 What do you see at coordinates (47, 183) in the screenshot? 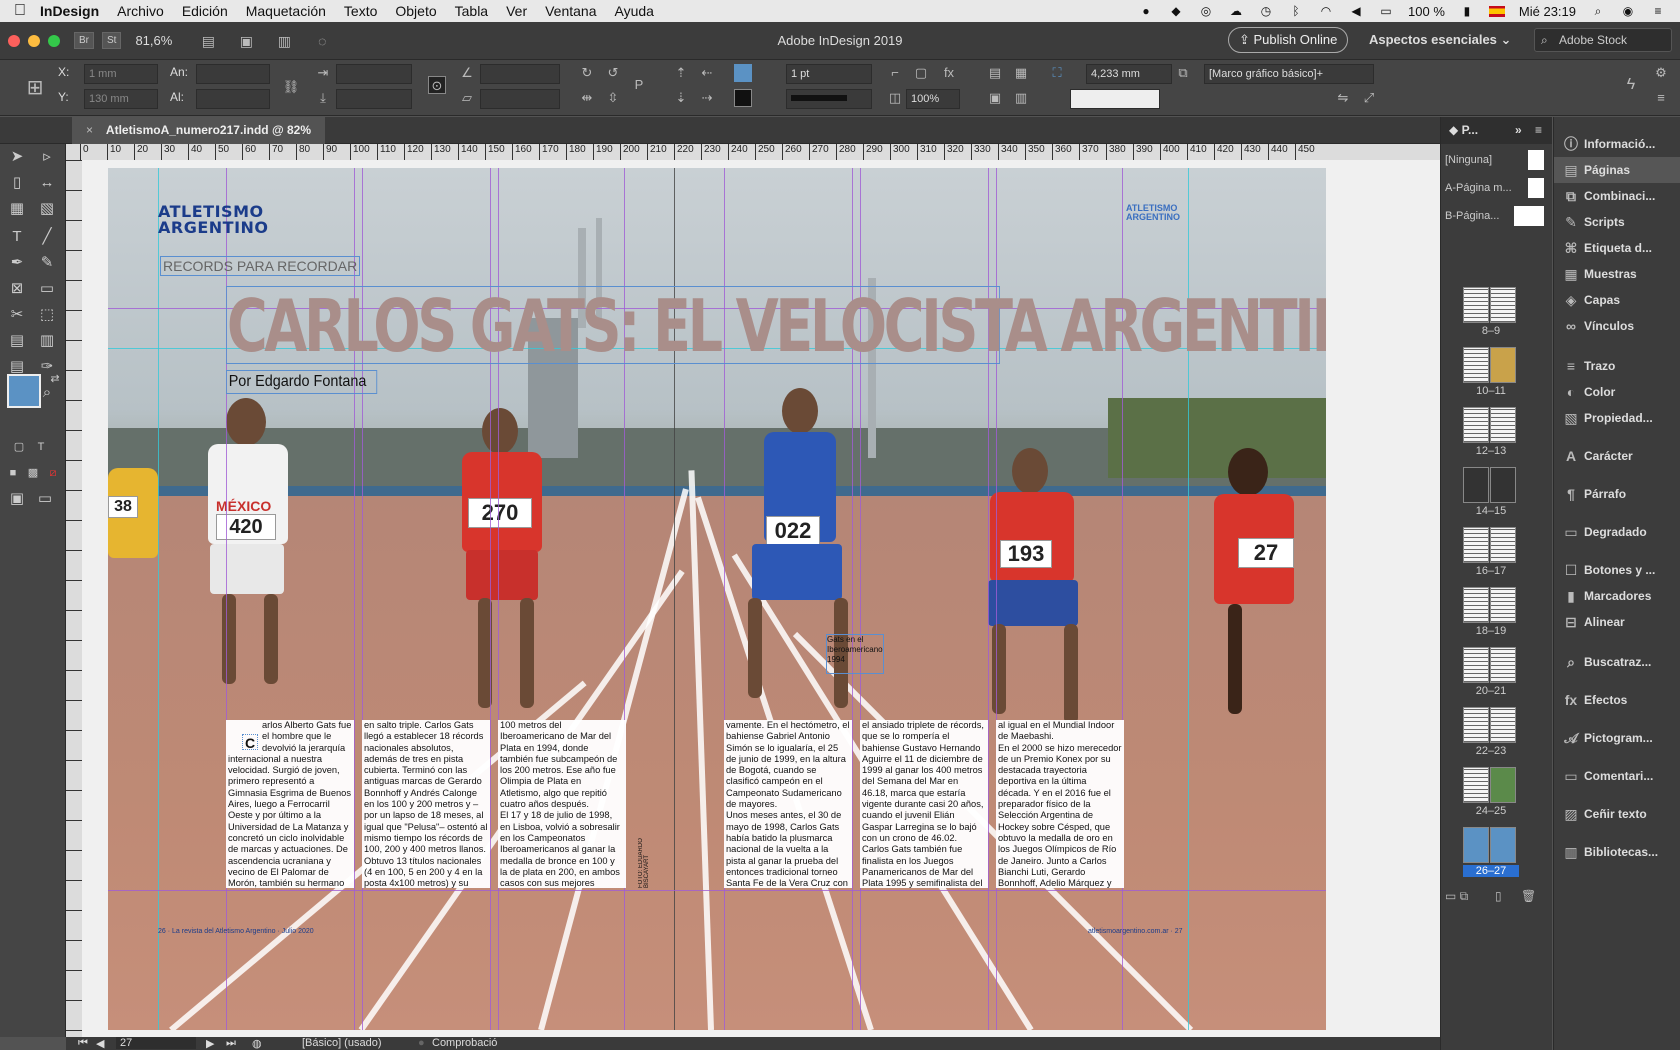
I see `gap-tool-icon: ↔` at bounding box center [47, 183].